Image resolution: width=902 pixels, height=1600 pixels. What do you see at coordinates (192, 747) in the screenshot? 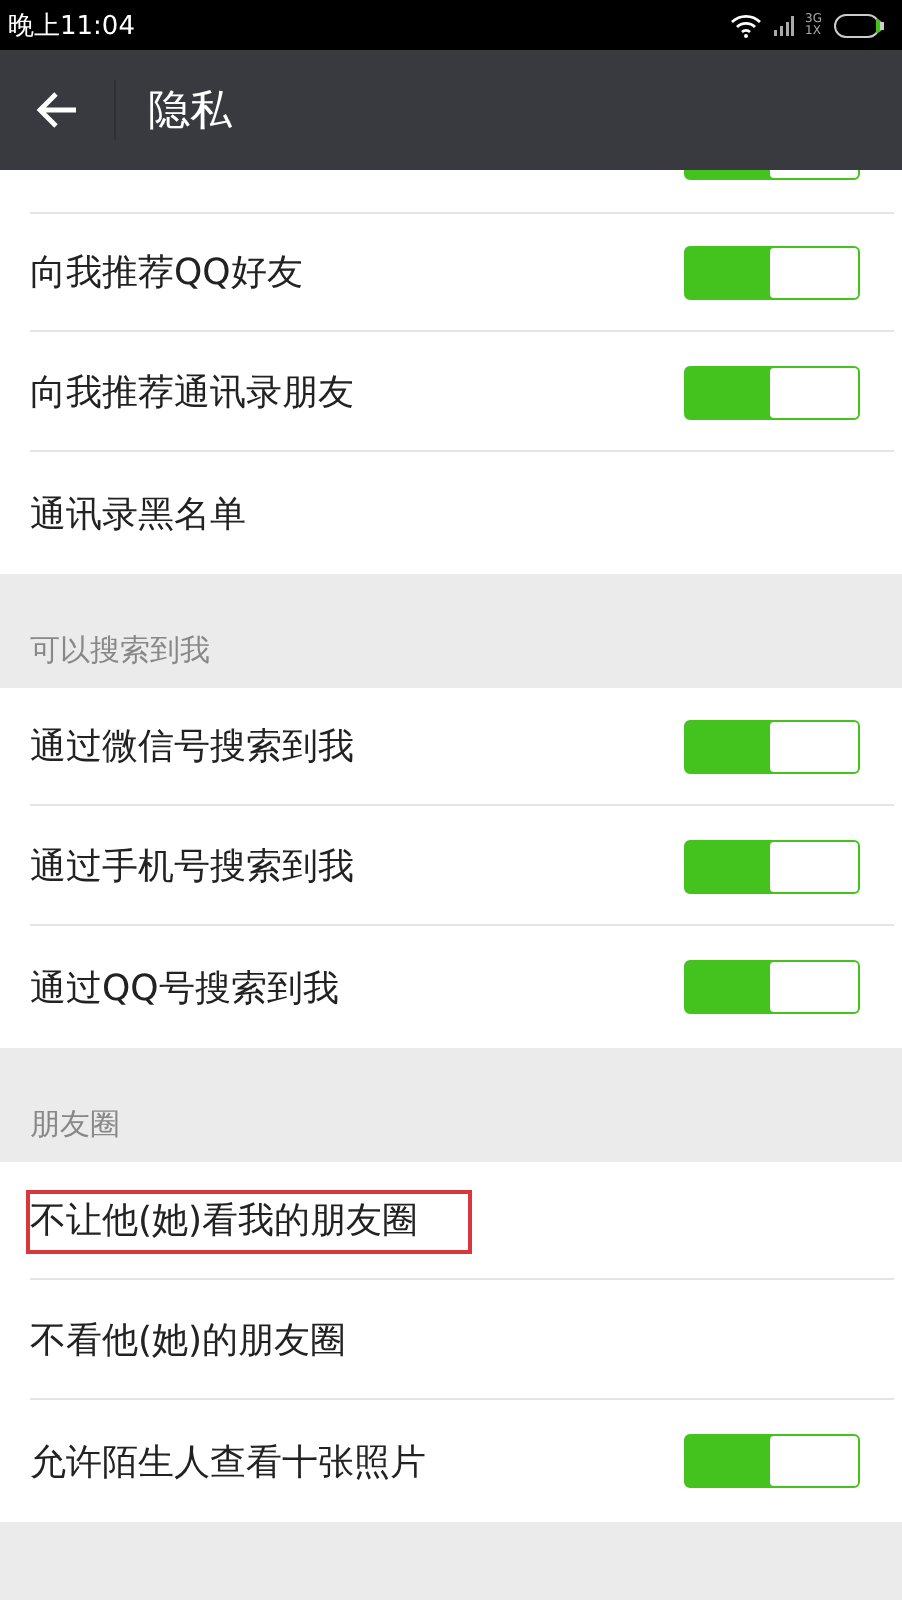
I see `row-label: 通过微信号搜索到我` at bounding box center [192, 747].